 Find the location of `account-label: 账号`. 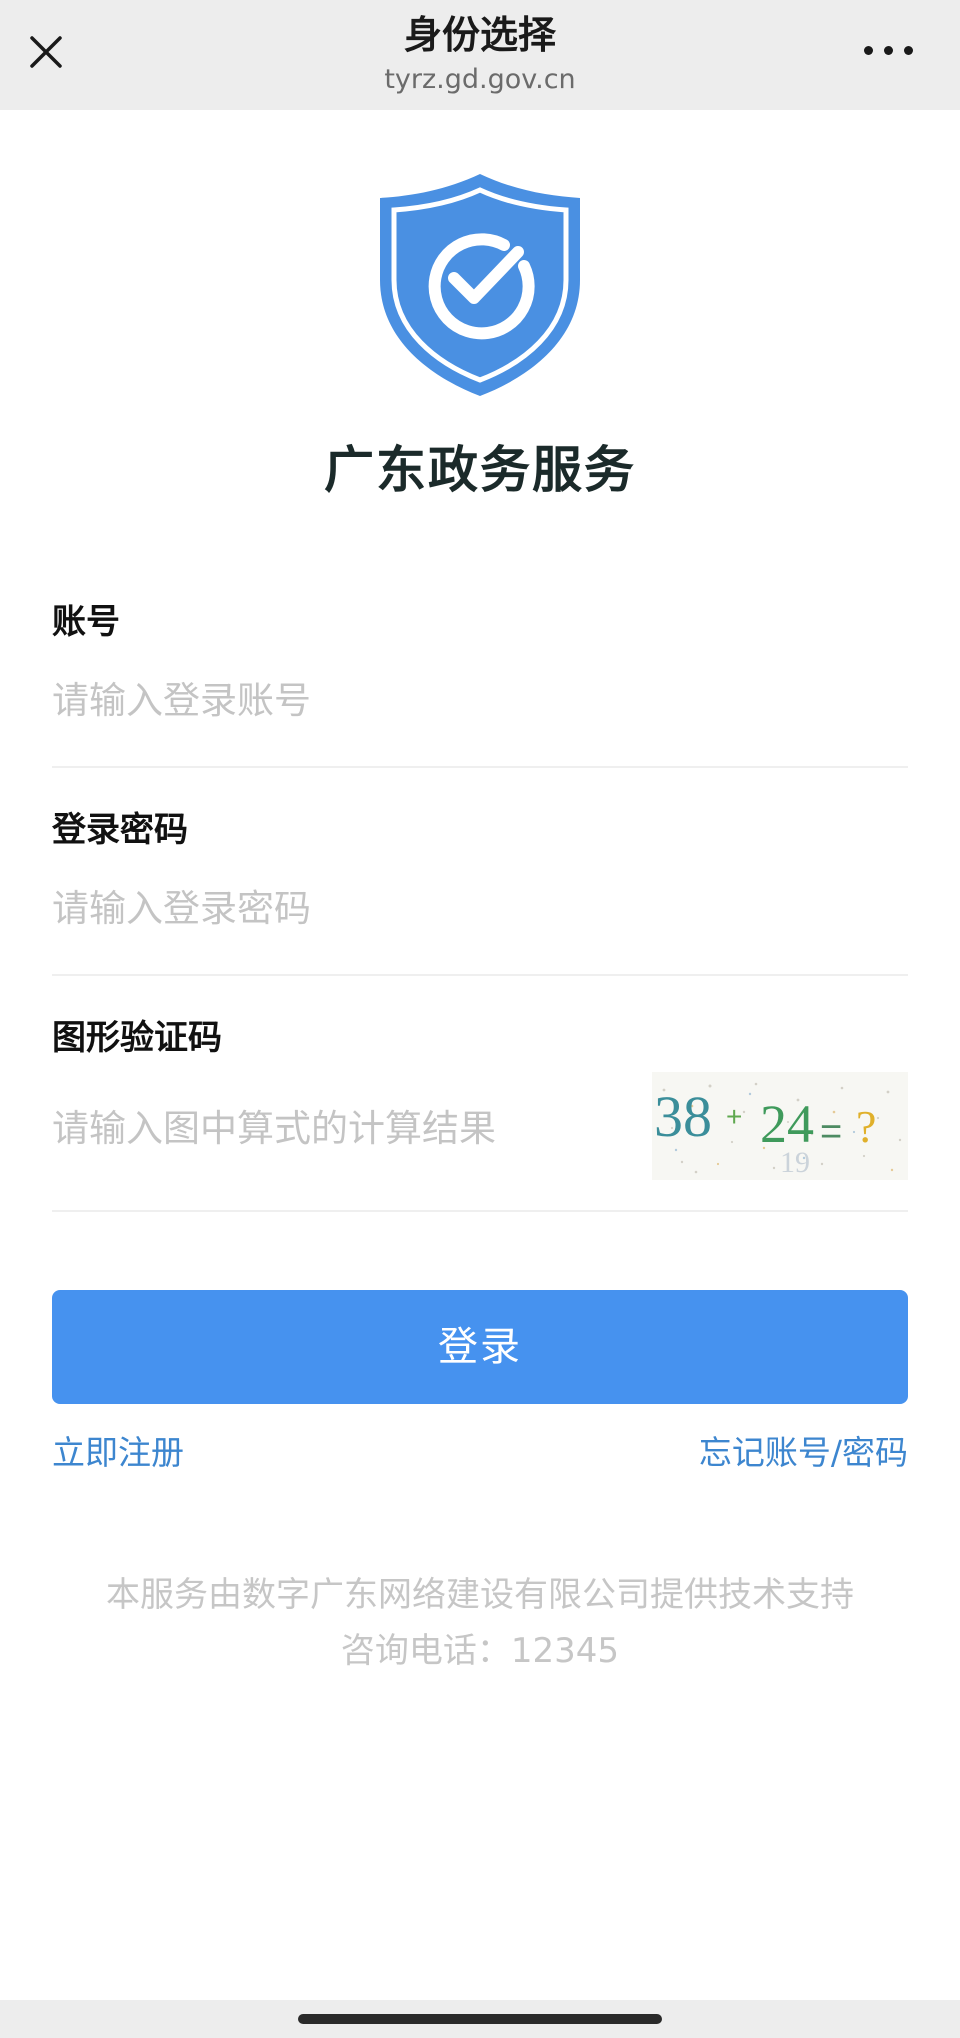

account-label: 账号 is located at coordinates (86, 622).